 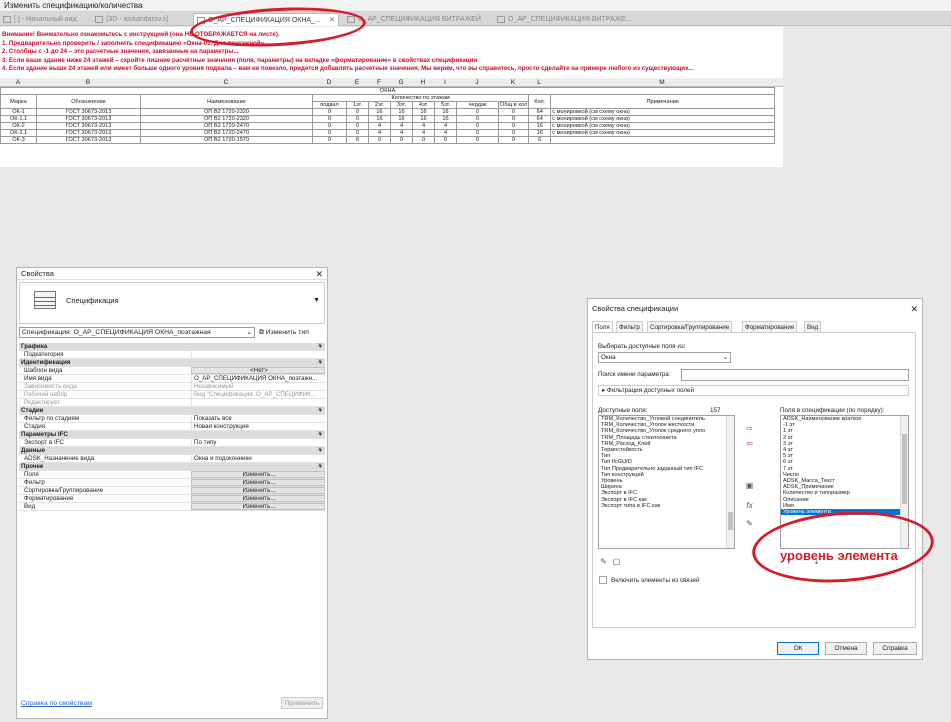 I want to click on help-button: Справка, so click(x=895, y=648).